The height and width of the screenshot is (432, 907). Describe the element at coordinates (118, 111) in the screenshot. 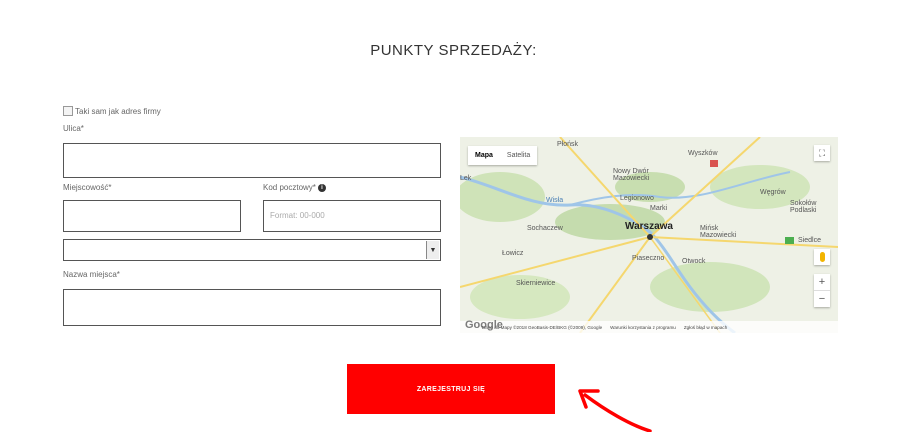

I see `same-address-label: Taki sam jak adres firmy` at that location.